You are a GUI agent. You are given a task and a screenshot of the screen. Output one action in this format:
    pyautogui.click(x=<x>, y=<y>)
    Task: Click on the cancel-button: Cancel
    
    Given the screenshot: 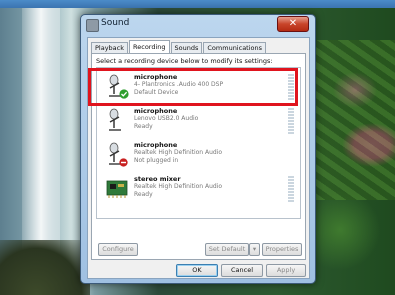 What is the action you would take?
    pyautogui.click(x=242, y=270)
    